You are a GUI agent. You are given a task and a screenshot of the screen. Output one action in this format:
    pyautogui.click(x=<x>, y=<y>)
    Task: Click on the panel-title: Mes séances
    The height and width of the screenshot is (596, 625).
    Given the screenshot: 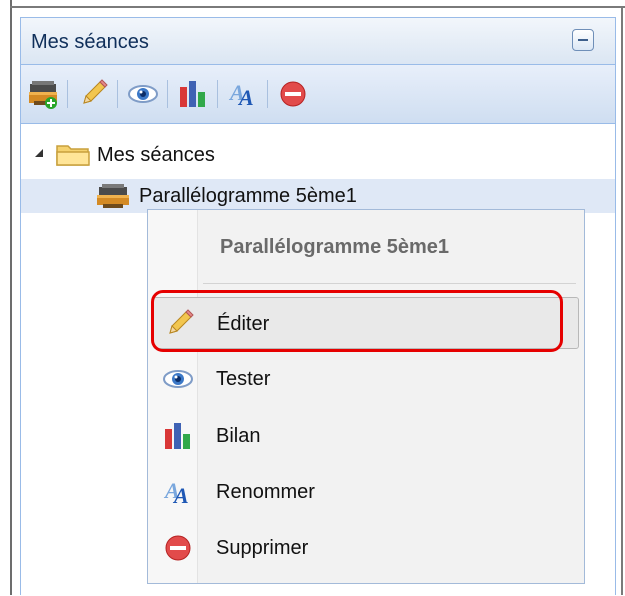 What is the action you would take?
    pyautogui.click(x=90, y=42)
    